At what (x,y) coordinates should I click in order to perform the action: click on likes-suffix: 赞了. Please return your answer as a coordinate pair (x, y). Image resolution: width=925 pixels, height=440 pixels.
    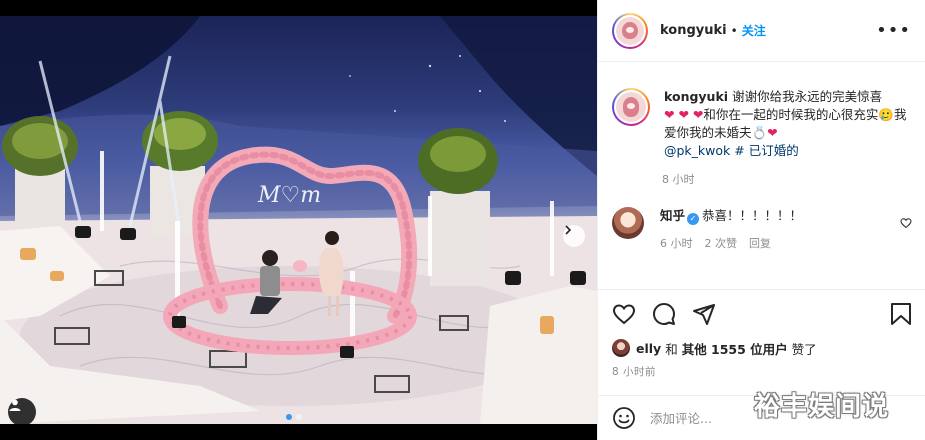
    Looking at the image, I should click on (804, 349).